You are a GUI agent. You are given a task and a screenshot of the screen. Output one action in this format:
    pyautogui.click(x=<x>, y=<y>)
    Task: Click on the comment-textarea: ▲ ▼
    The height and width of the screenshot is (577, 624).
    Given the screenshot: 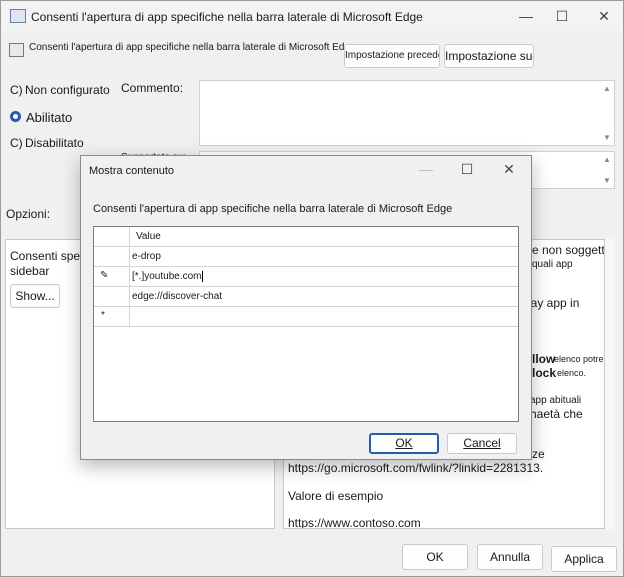 What is the action you would take?
    pyautogui.click(x=407, y=113)
    